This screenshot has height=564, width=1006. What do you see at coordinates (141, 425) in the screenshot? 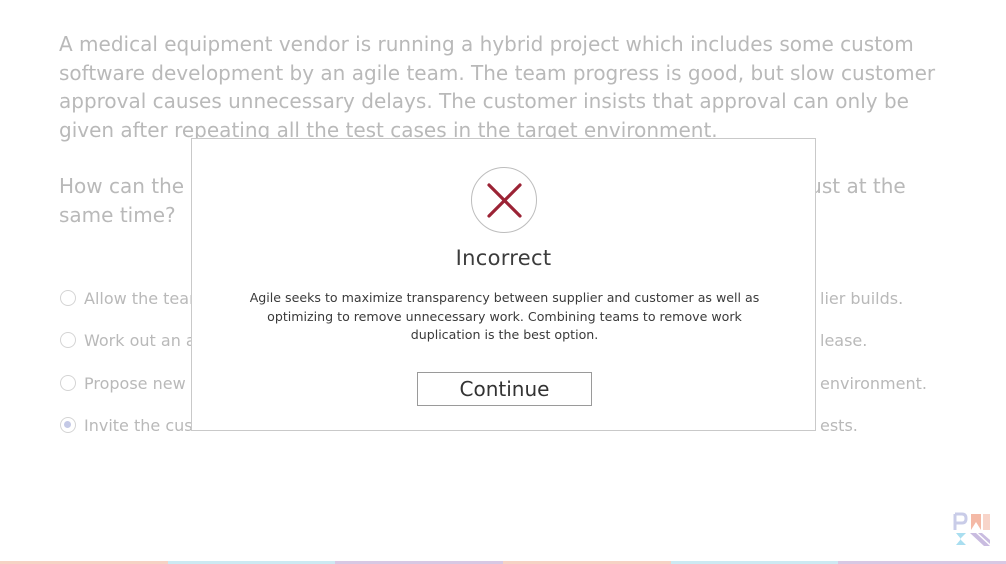
I see `answer-option-text: Invite the cust` at bounding box center [141, 425].